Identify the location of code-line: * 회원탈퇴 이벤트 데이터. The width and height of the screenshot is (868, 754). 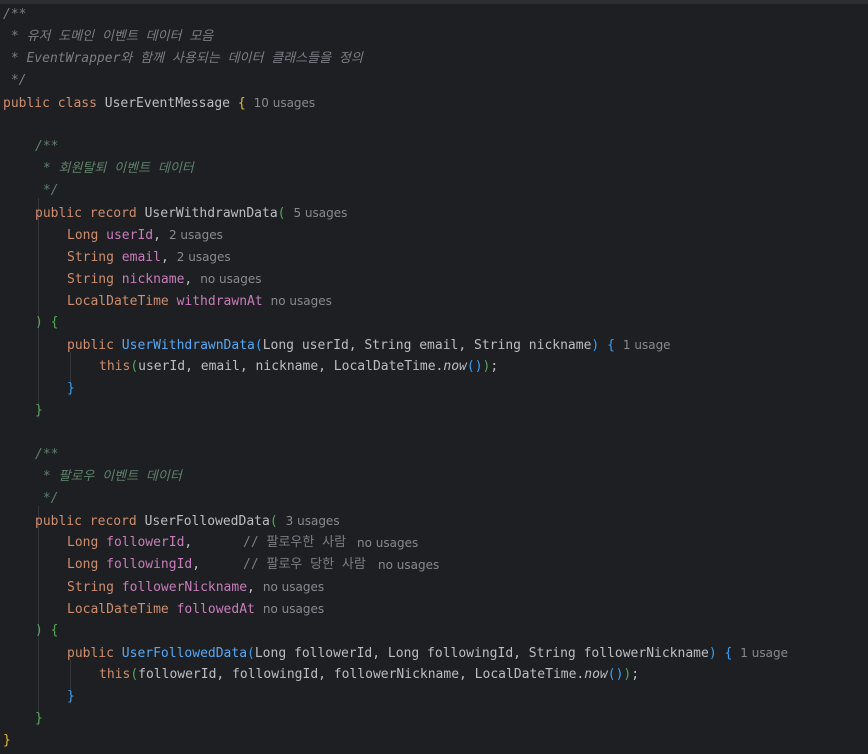
(114, 169).